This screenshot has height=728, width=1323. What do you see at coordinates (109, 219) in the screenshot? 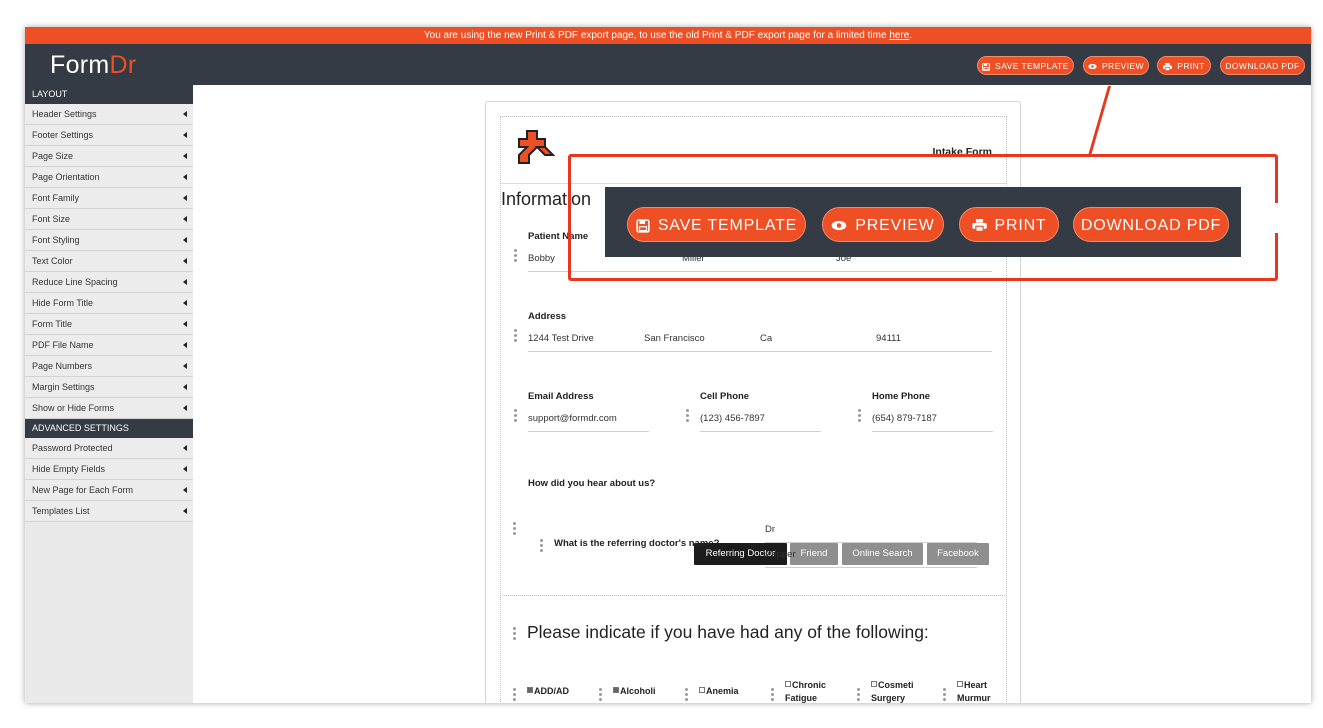
I see `sidebar-item-font-size: Font Size` at bounding box center [109, 219].